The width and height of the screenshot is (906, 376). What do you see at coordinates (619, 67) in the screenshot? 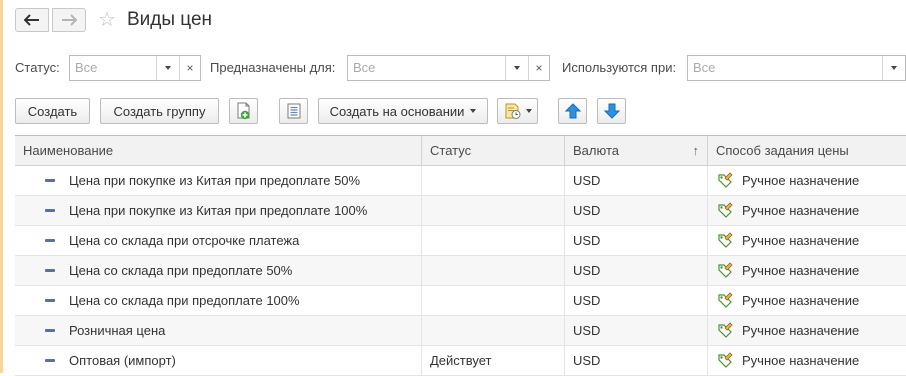
I see `usage-filter-label: Используются при:` at bounding box center [619, 67].